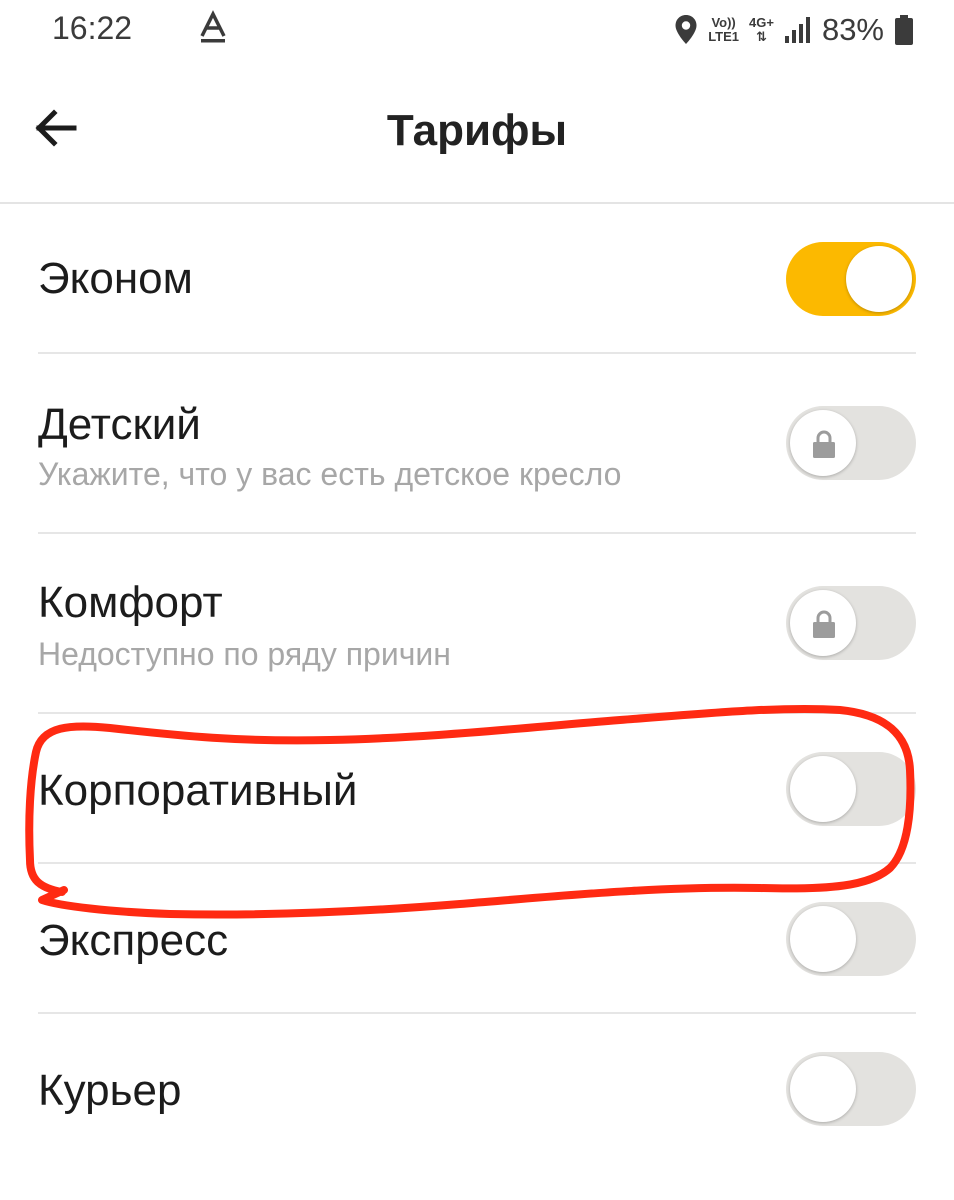 The width and height of the screenshot is (954, 1200). What do you see at coordinates (723, 22) in the screenshot?
I see `volte-label: Vo))` at bounding box center [723, 22].